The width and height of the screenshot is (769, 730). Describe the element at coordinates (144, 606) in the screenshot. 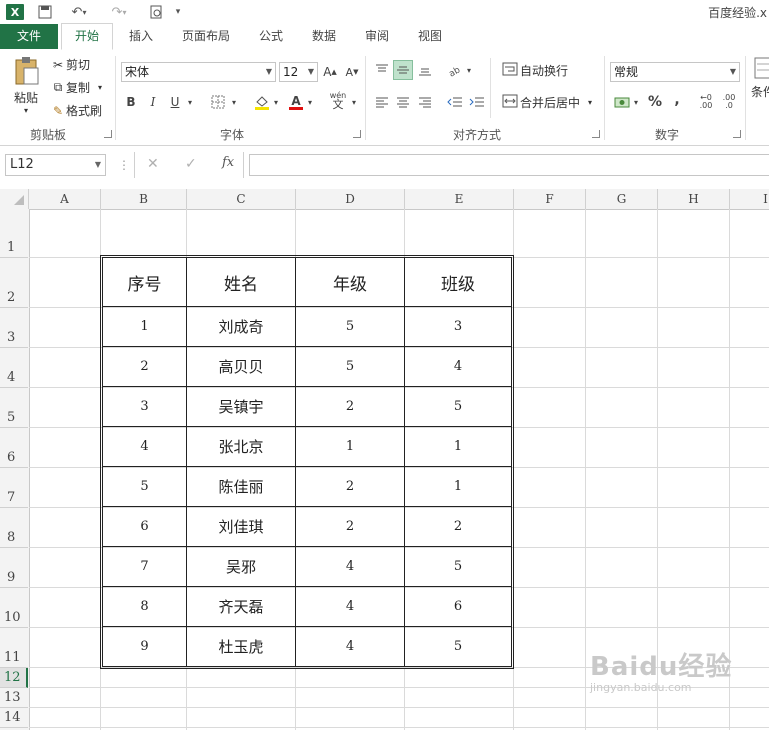

I see `table-cell: 8` at that location.